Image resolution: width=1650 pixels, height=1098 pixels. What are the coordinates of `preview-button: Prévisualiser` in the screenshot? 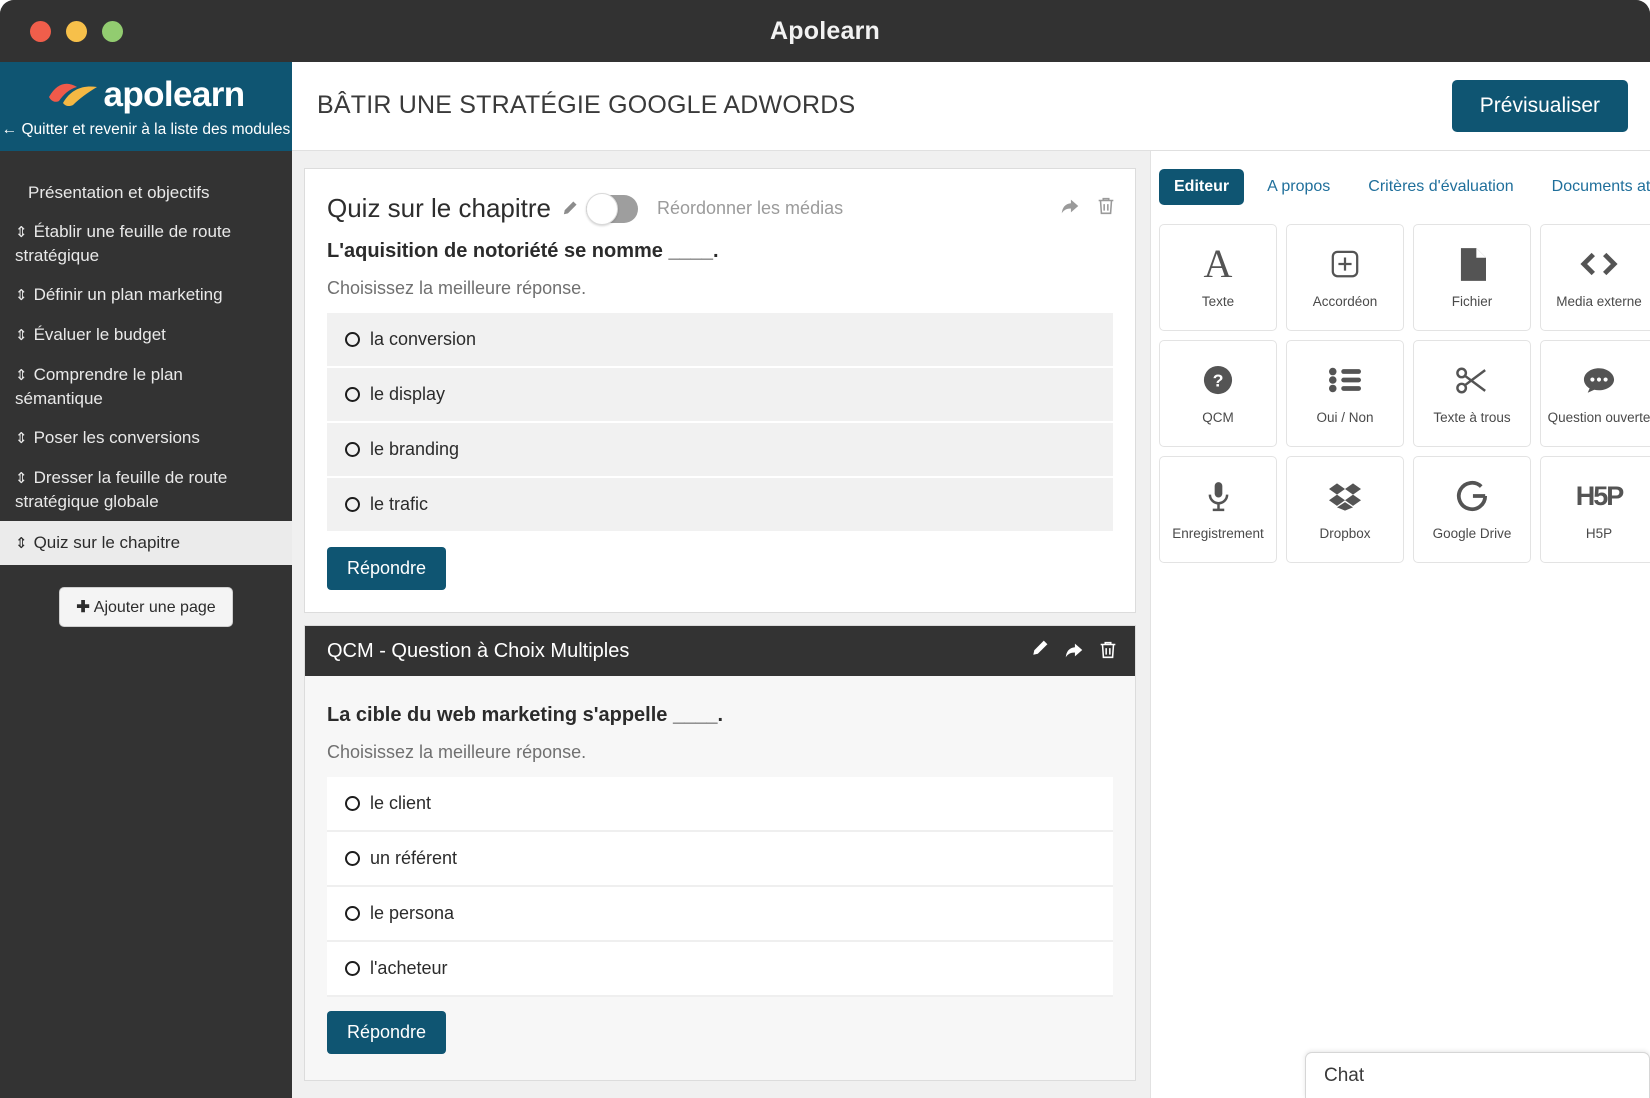 It's located at (1539, 106).